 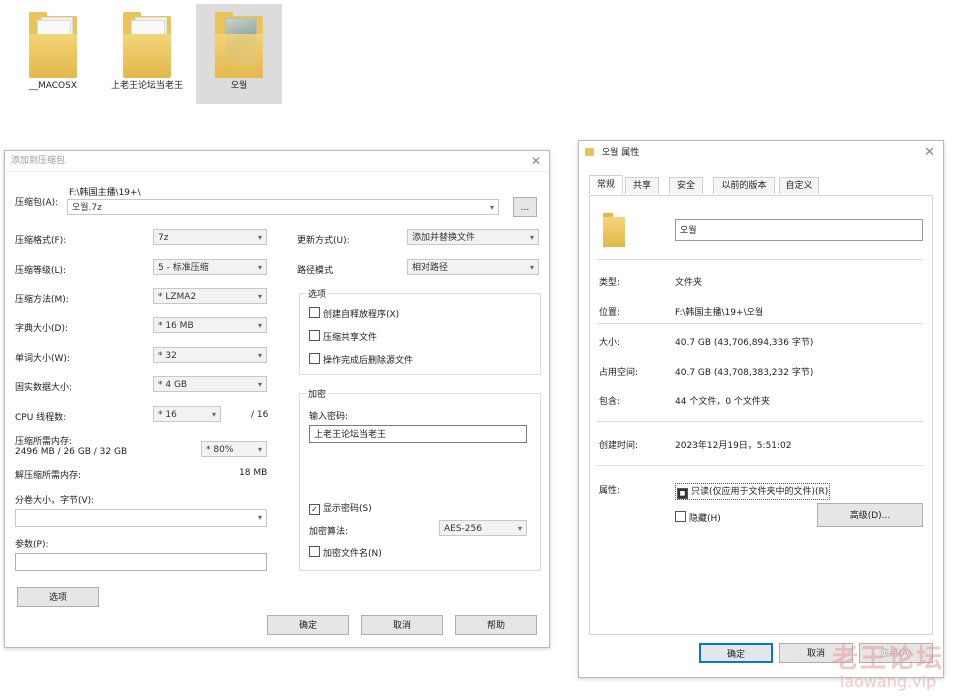 I want to click on format-select: 7z ▾, so click(x=210, y=237).